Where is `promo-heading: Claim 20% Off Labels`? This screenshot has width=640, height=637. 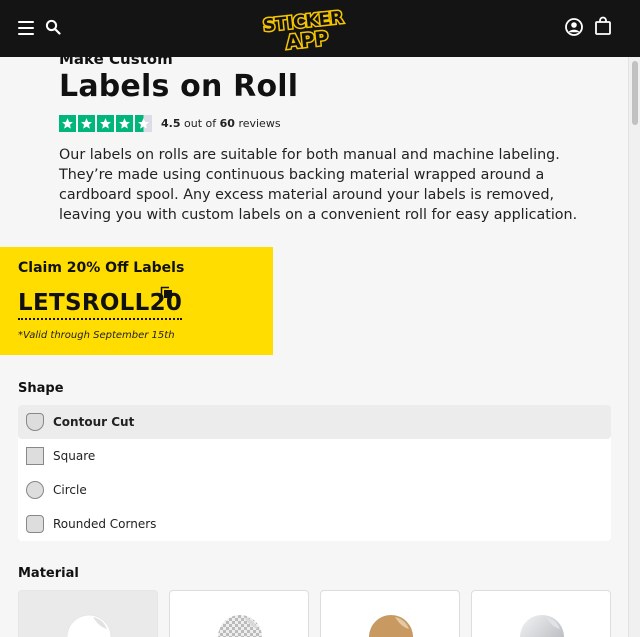
promo-heading: Claim 20% Off Labels is located at coordinates (101, 268).